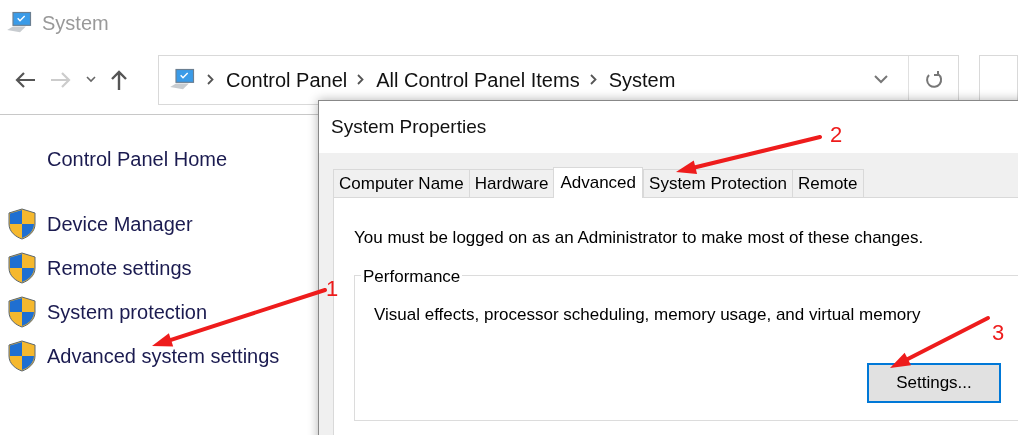  I want to click on up-arrow-icon, so click(119, 79).